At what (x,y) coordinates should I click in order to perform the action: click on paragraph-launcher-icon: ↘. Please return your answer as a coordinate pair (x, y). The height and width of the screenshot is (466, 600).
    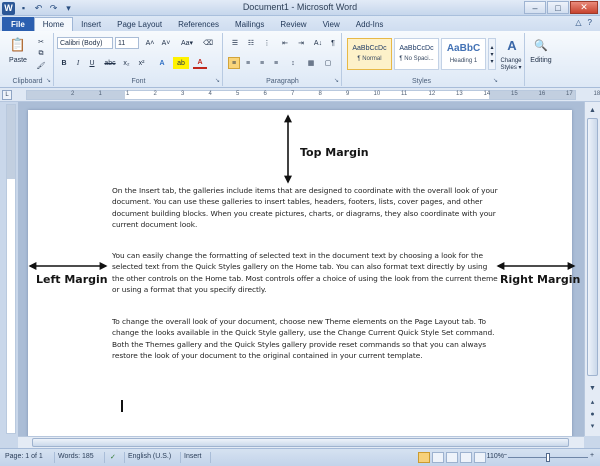
    Looking at the image, I should click on (336, 80).